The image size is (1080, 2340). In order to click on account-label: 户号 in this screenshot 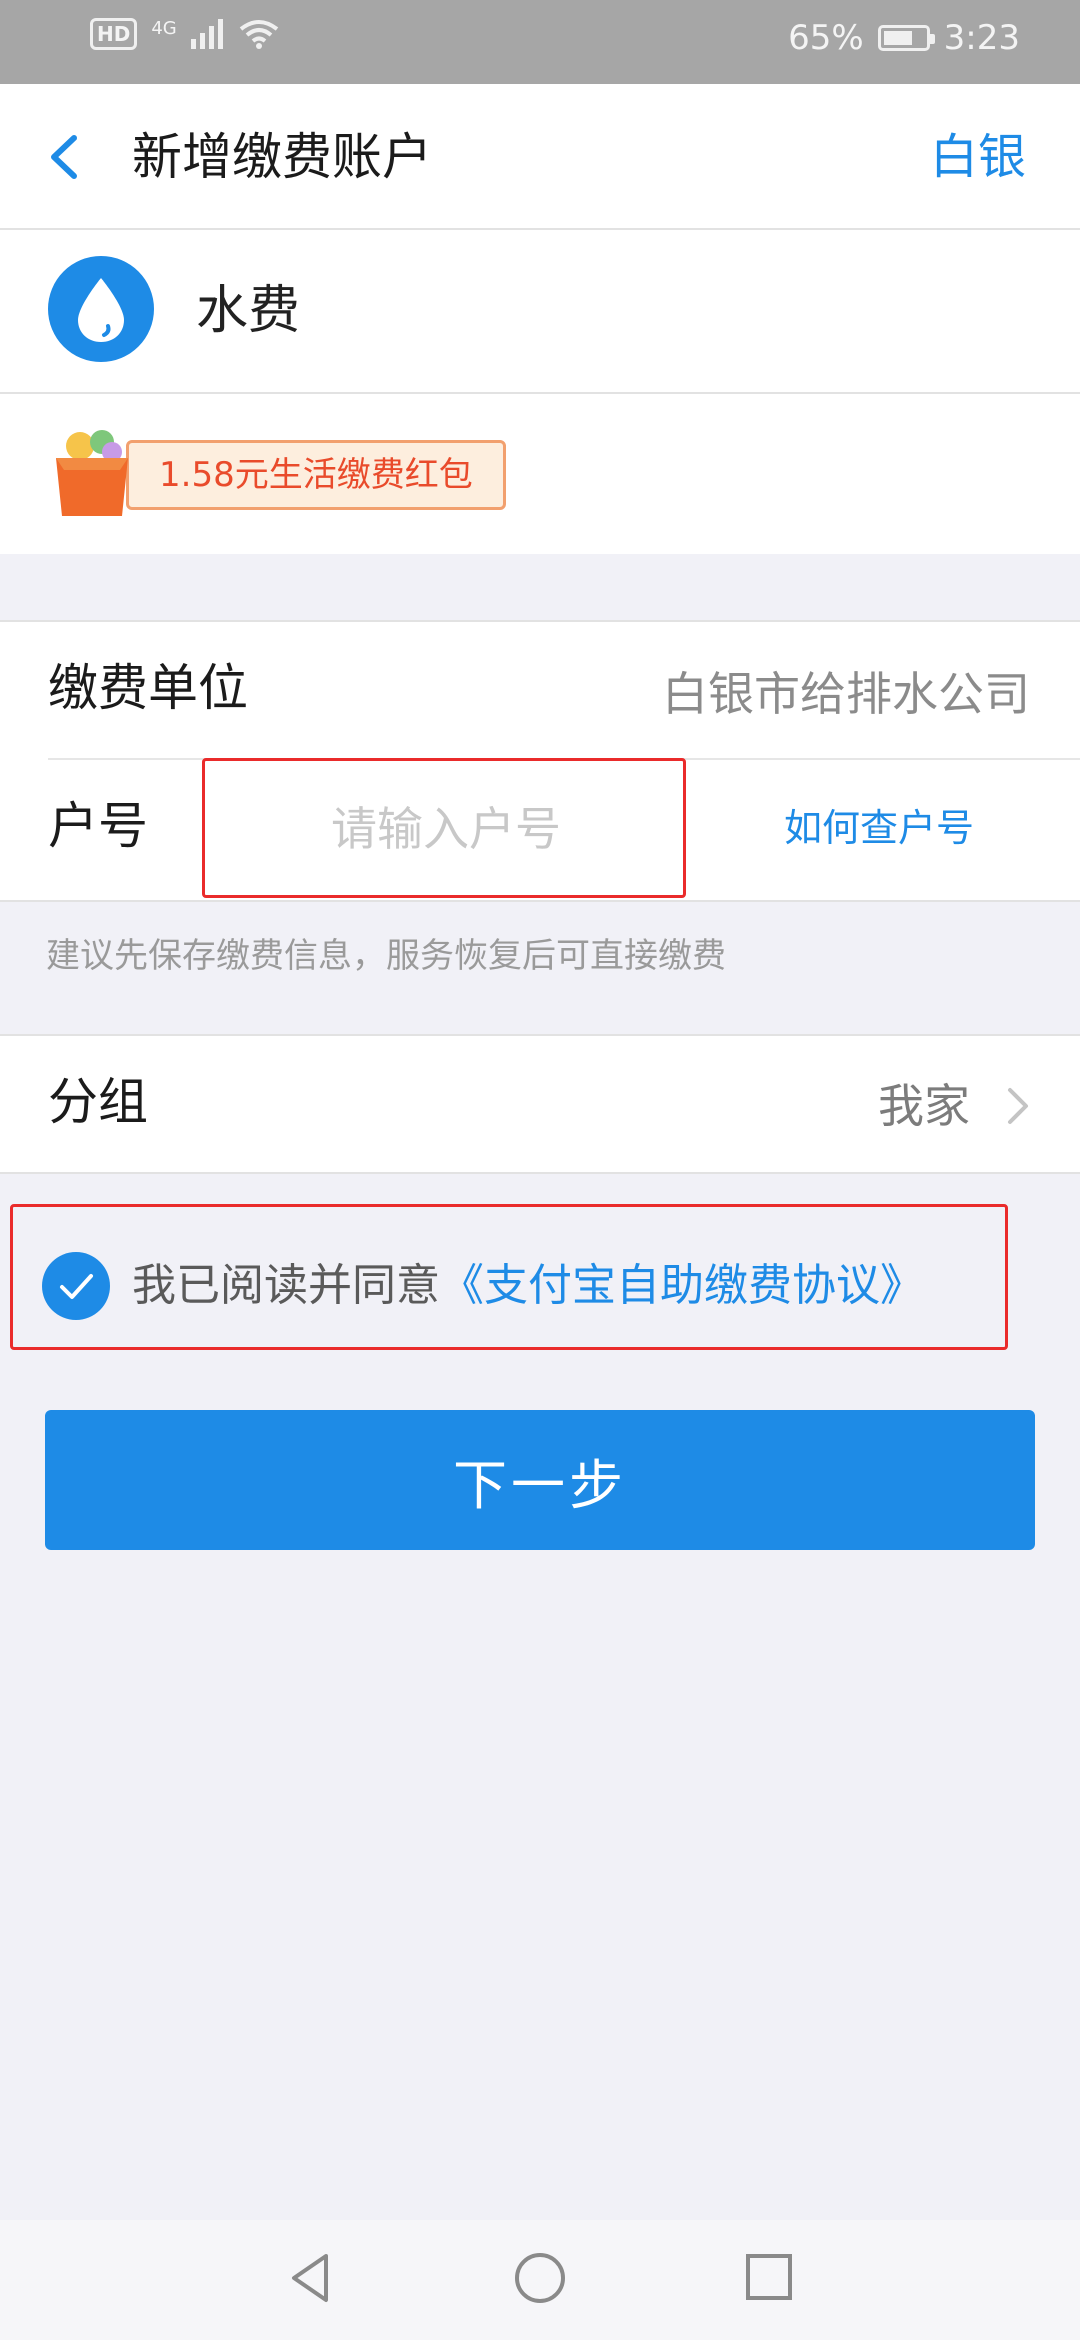, I will do `click(98, 826)`.